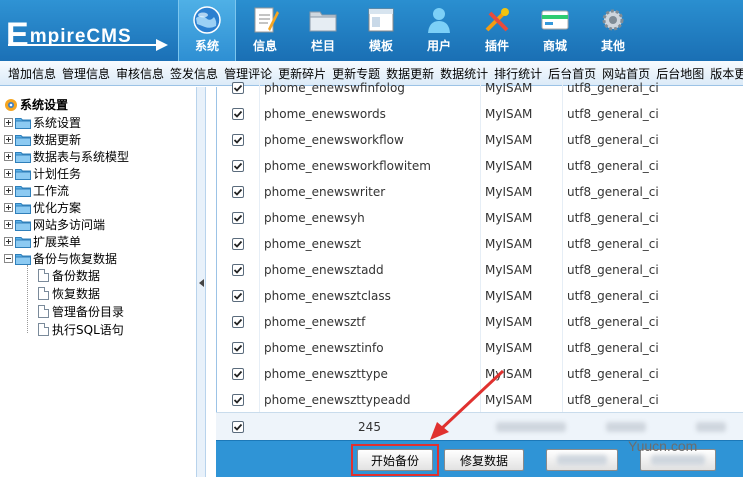 The height and width of the screenshot is (477, 743). I want to click on nav-label: 其他, so click(612, 46).